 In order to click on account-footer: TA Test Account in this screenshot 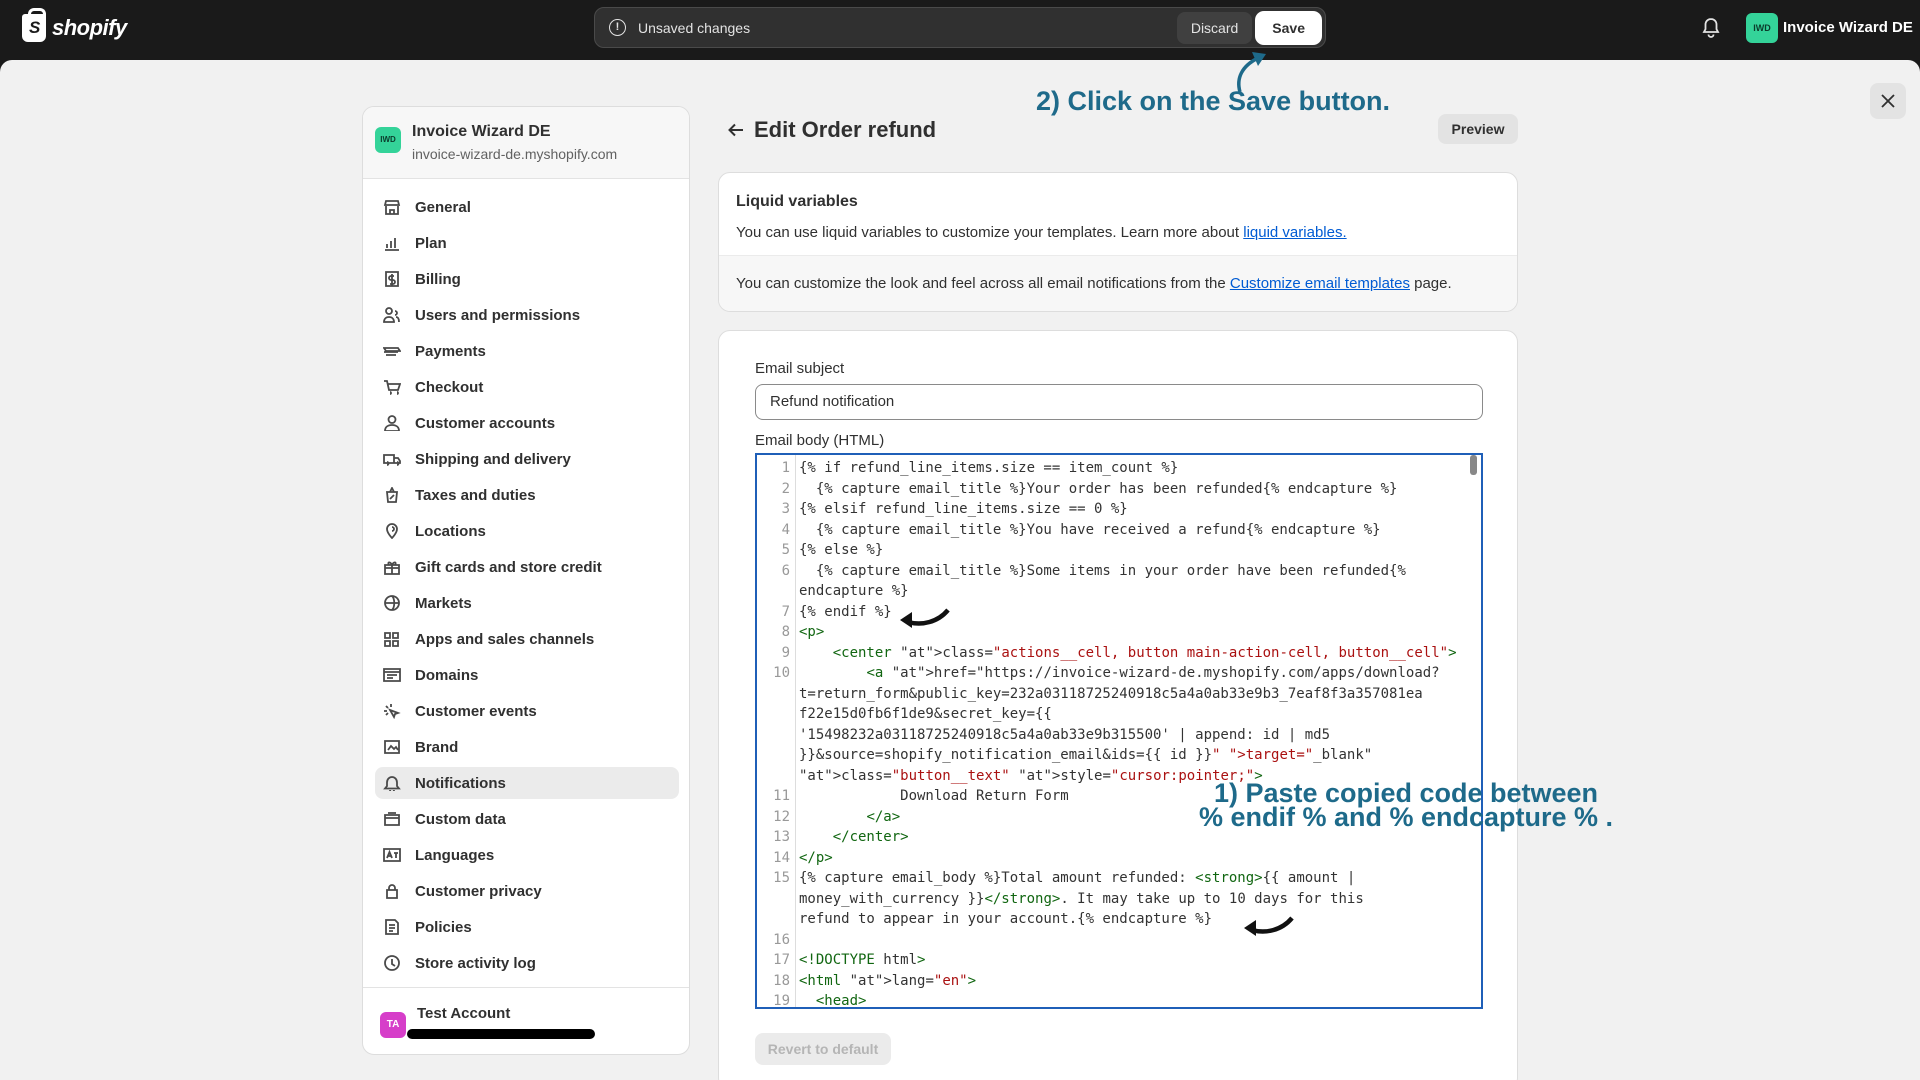, I will do `click(526, 1020)`.